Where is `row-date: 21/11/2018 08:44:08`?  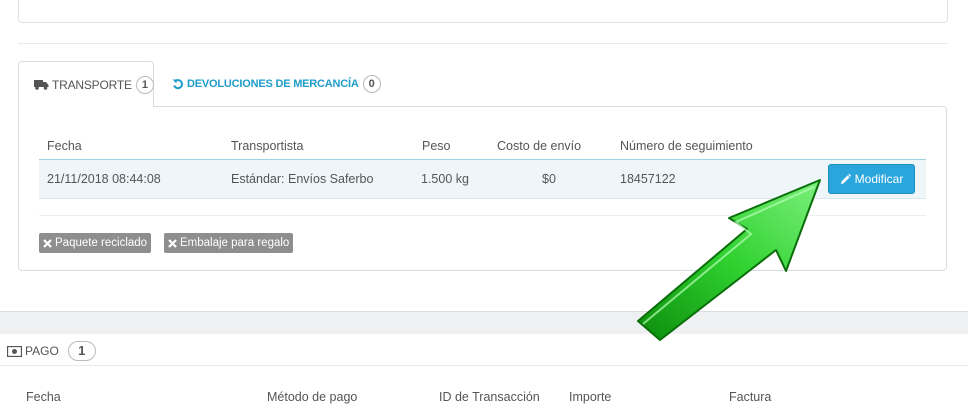
row-date: 21/11/2018 08:44:08 is located at coordinates (104, 179).